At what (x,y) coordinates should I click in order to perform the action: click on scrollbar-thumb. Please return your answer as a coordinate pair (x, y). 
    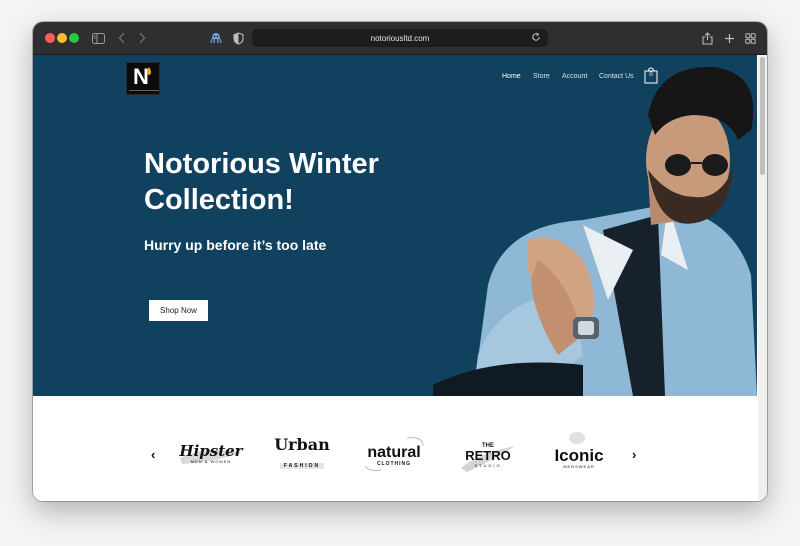
    Looking at the image, I should click on (762, 116).